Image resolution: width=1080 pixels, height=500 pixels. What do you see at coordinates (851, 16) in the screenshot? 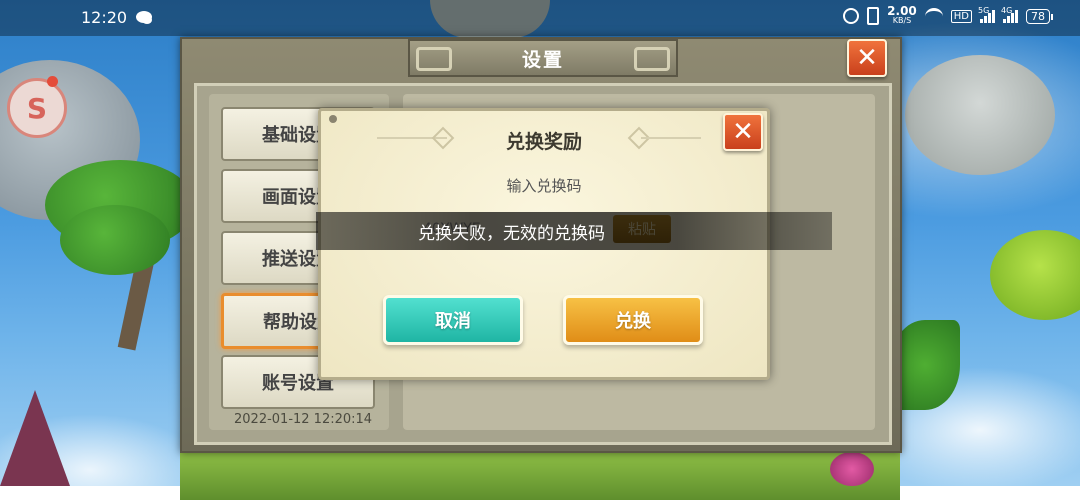
I see `alarm-icon` at bounding box center [851, 16].